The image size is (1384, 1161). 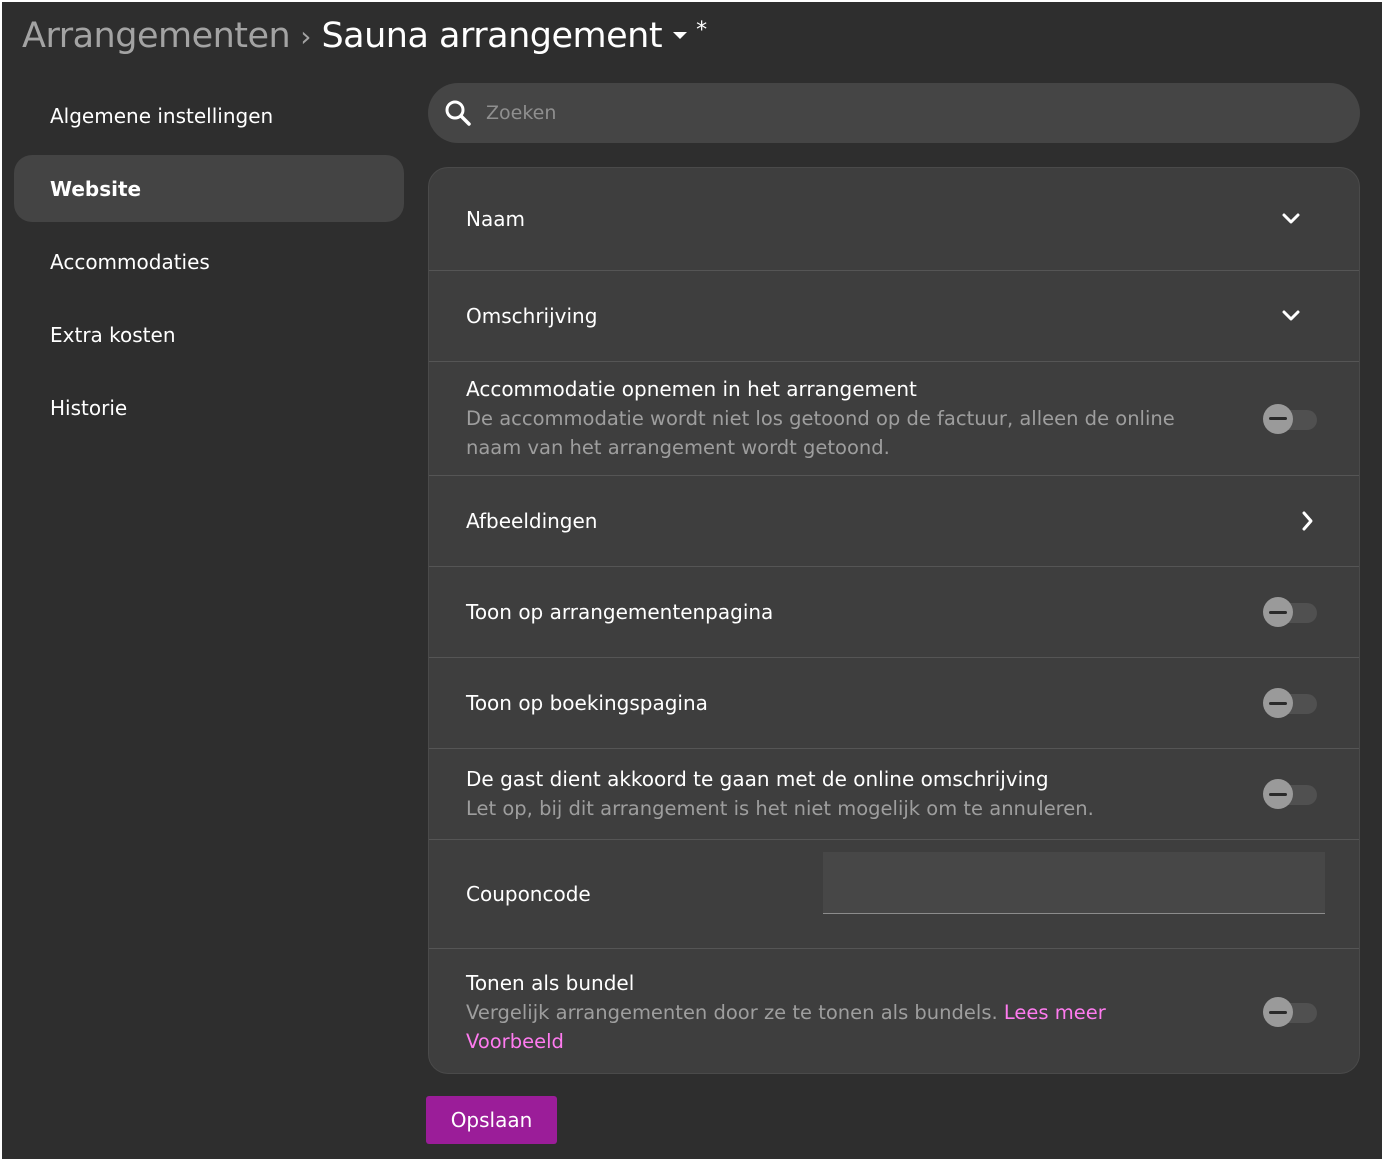 What do you see at coordinates (532, 315) in the screenshot?
I see `setting-title: Omschrijving` at bounding box center [532, 315].